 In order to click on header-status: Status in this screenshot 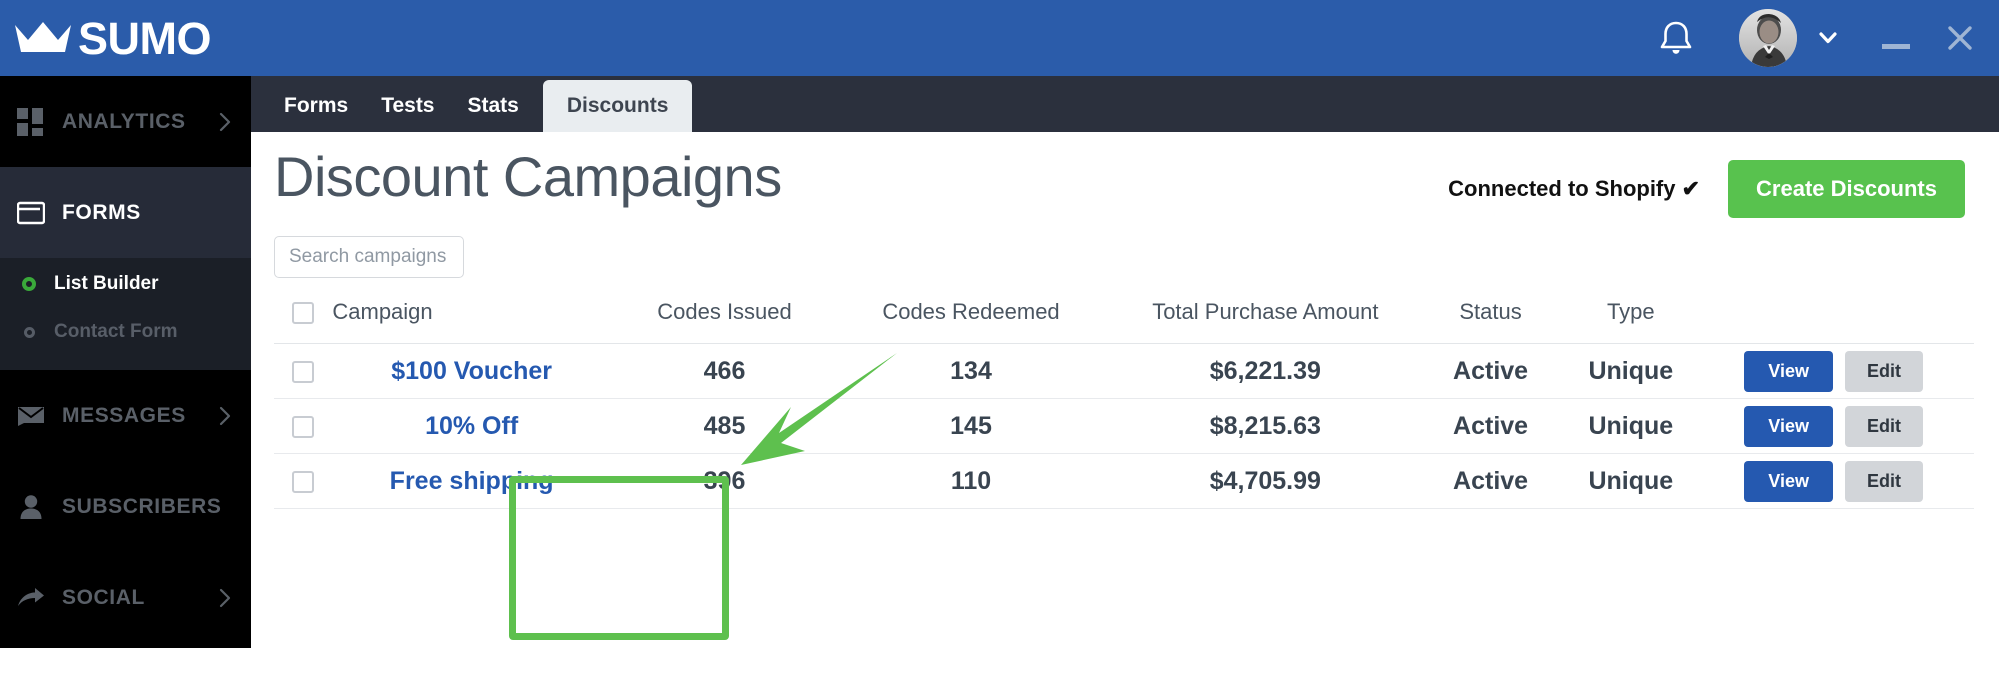, I will do `click(1490, 321)`.